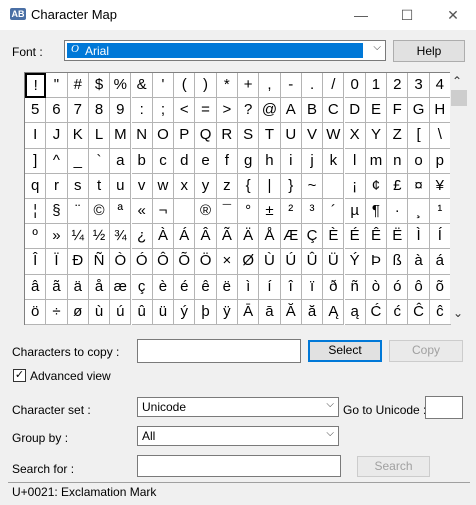 This screenshot has width=476, height=505. I want to click on character-cell: [, so click(419, 136).